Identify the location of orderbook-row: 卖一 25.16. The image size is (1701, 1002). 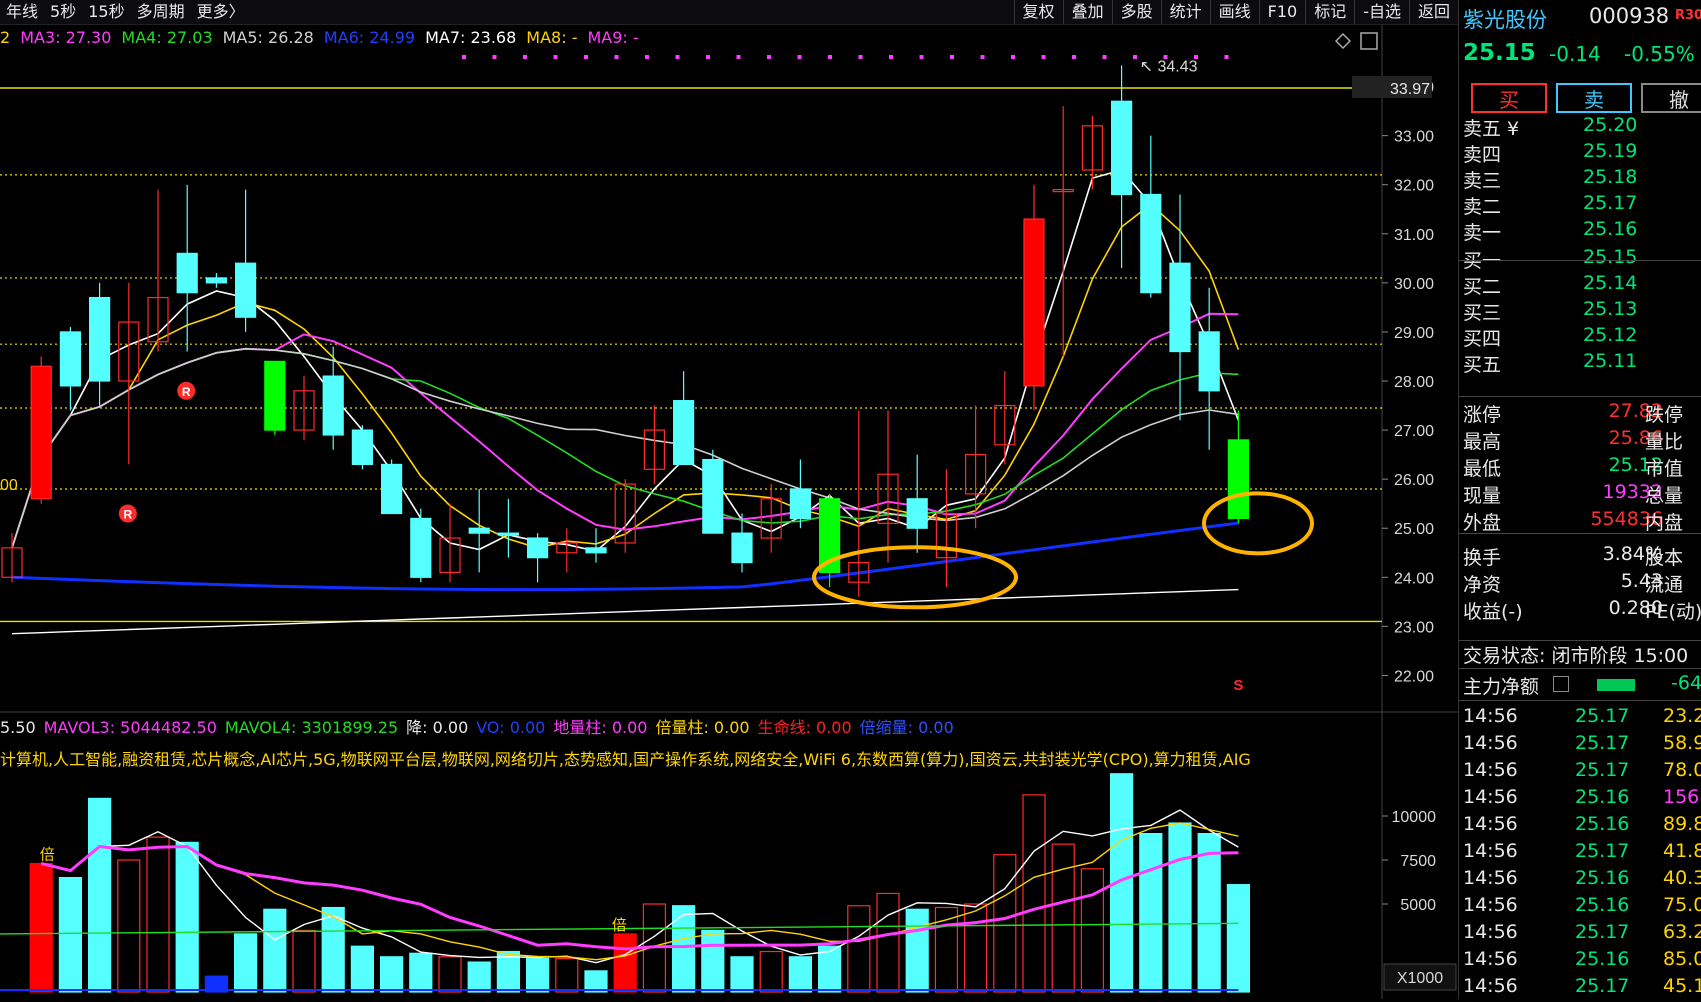
(1582, 231).